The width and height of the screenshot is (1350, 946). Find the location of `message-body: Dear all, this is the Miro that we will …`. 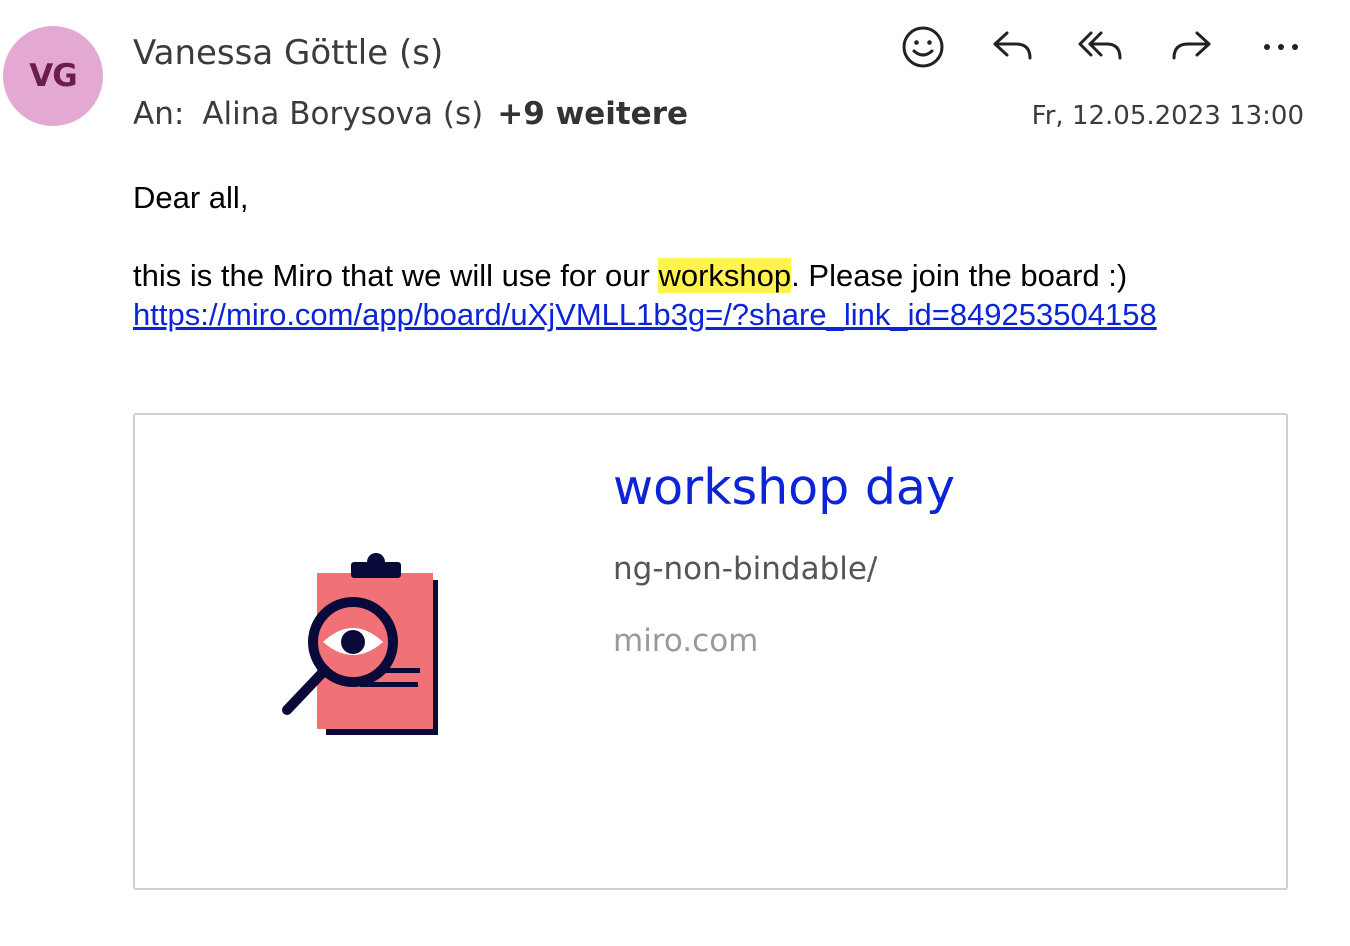

message-body: Dear all, this is the Miro that we will … is located at coordinates (645, 256).